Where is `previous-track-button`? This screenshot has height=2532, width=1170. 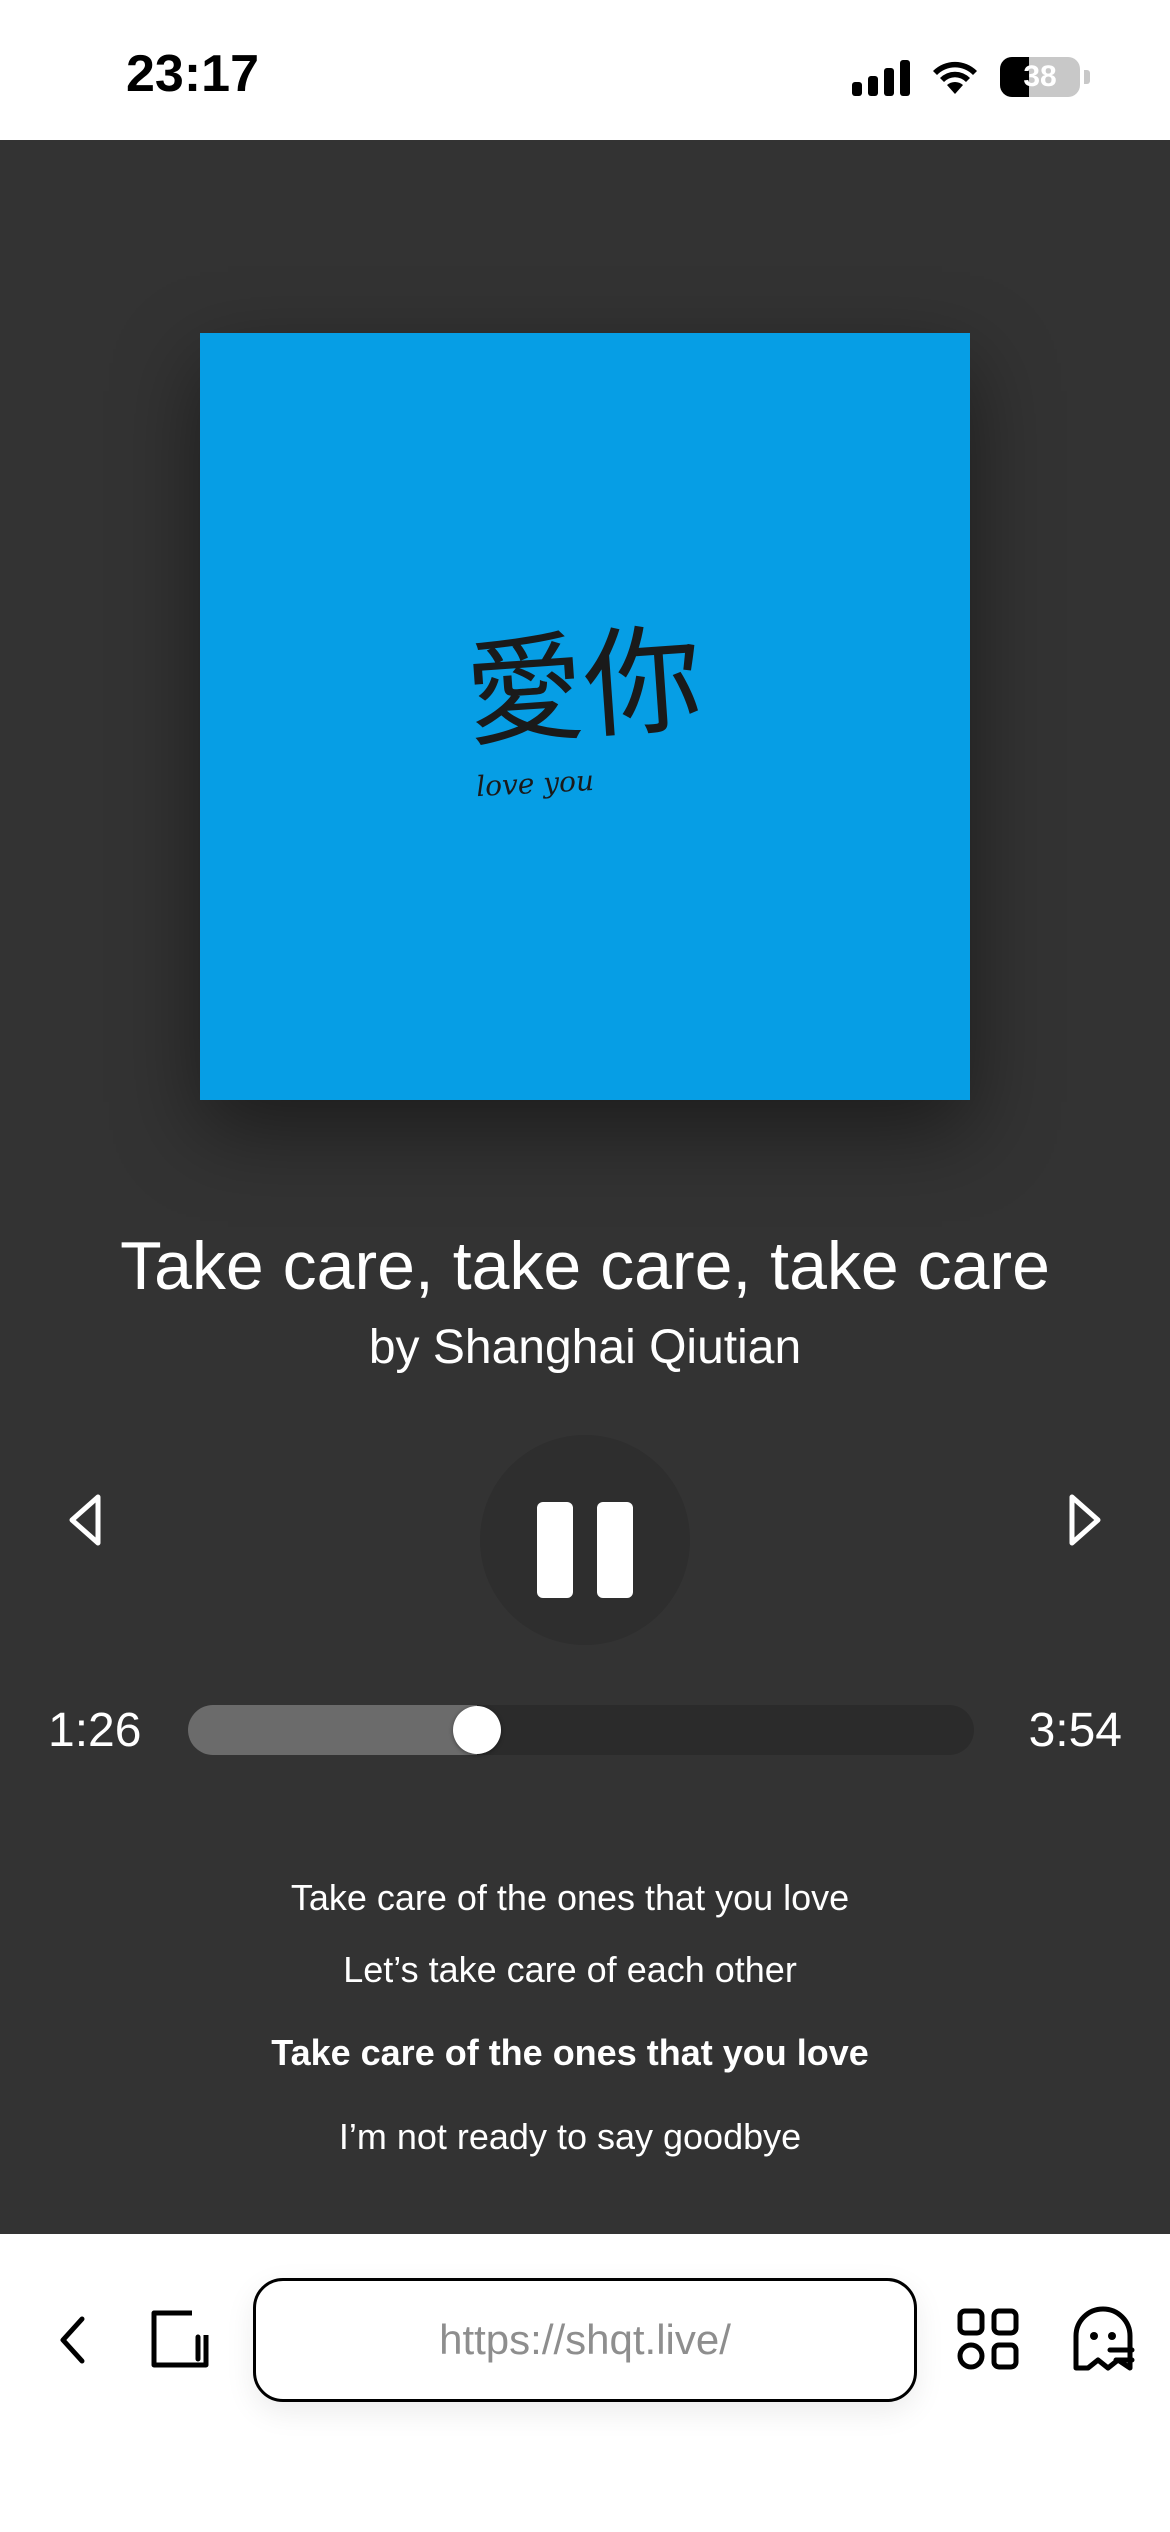
previous-track-button is located at coordinates (85, 1520).